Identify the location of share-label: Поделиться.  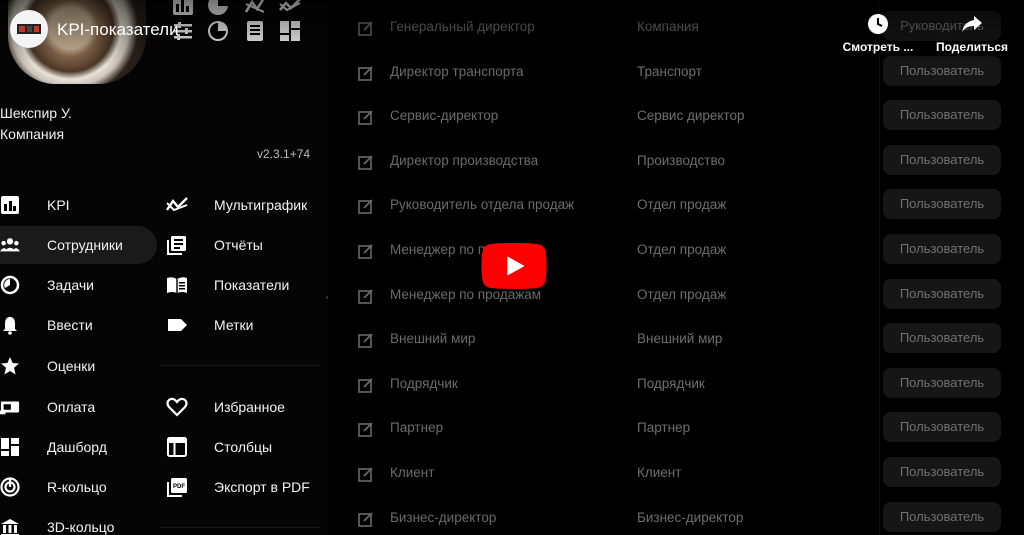
(972, 47).